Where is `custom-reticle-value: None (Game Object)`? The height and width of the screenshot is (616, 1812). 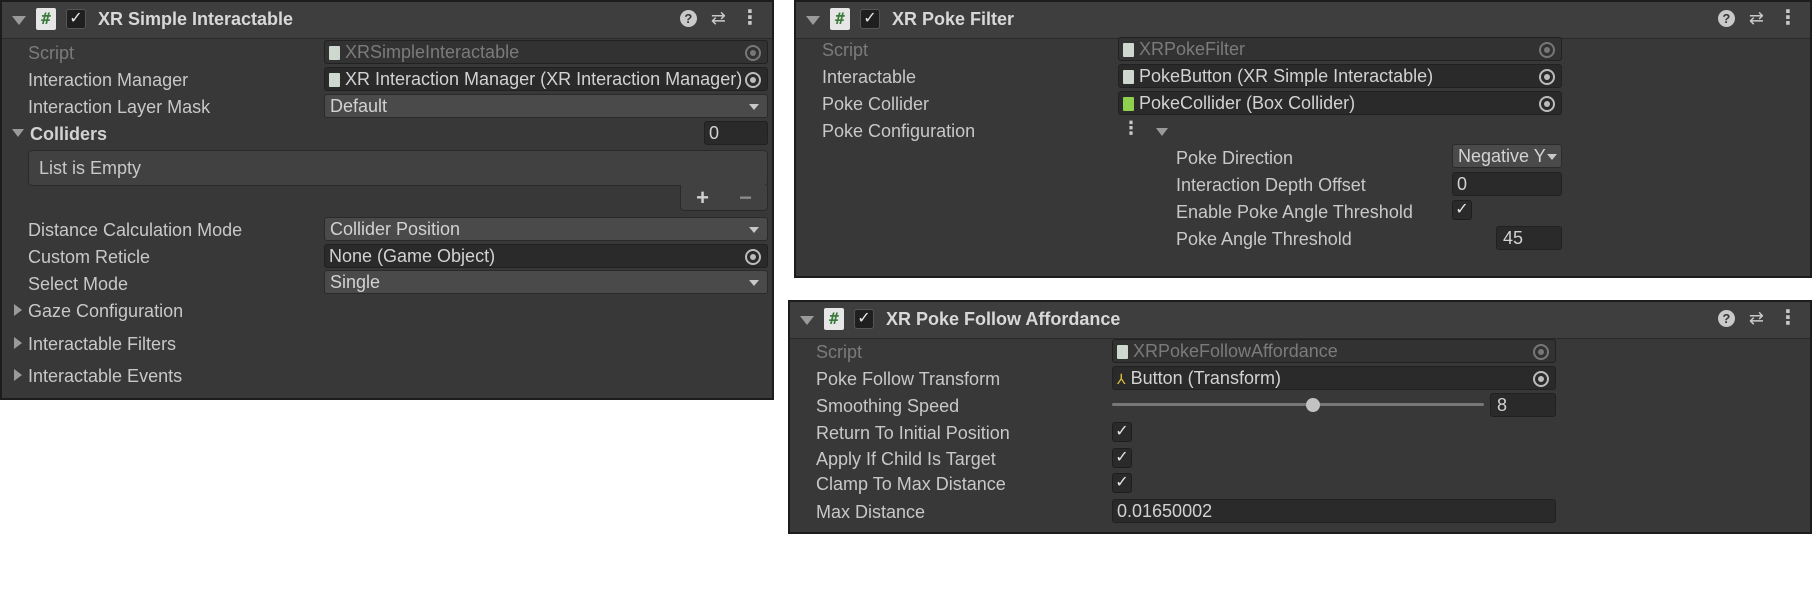 custom-reticle-value: None (Game Object) is located at coordinates (412, 256).